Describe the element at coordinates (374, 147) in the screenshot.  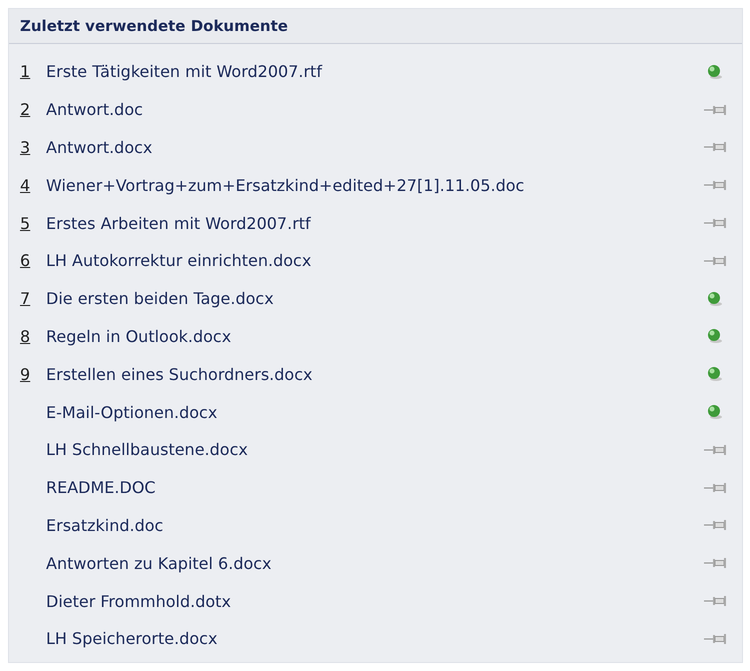
I see `document-link: Antwort.docx` at that location.